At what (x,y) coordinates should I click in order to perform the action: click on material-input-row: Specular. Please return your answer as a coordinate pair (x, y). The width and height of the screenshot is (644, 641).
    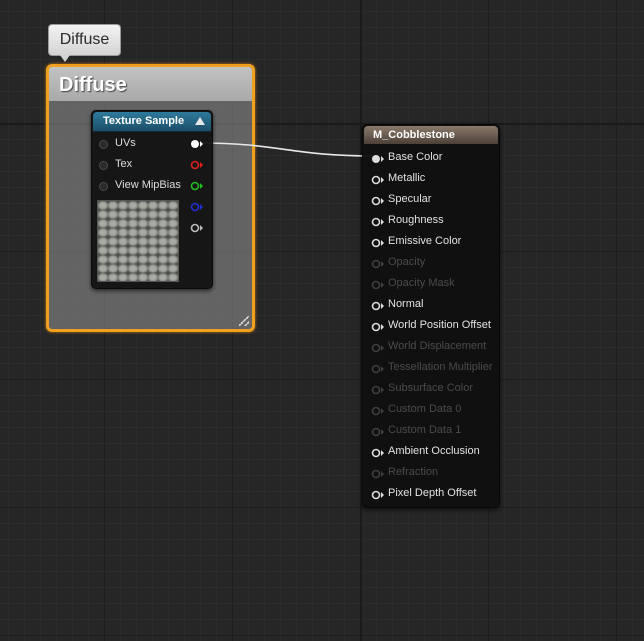
    Looking at the image, I should click on (431, 200).